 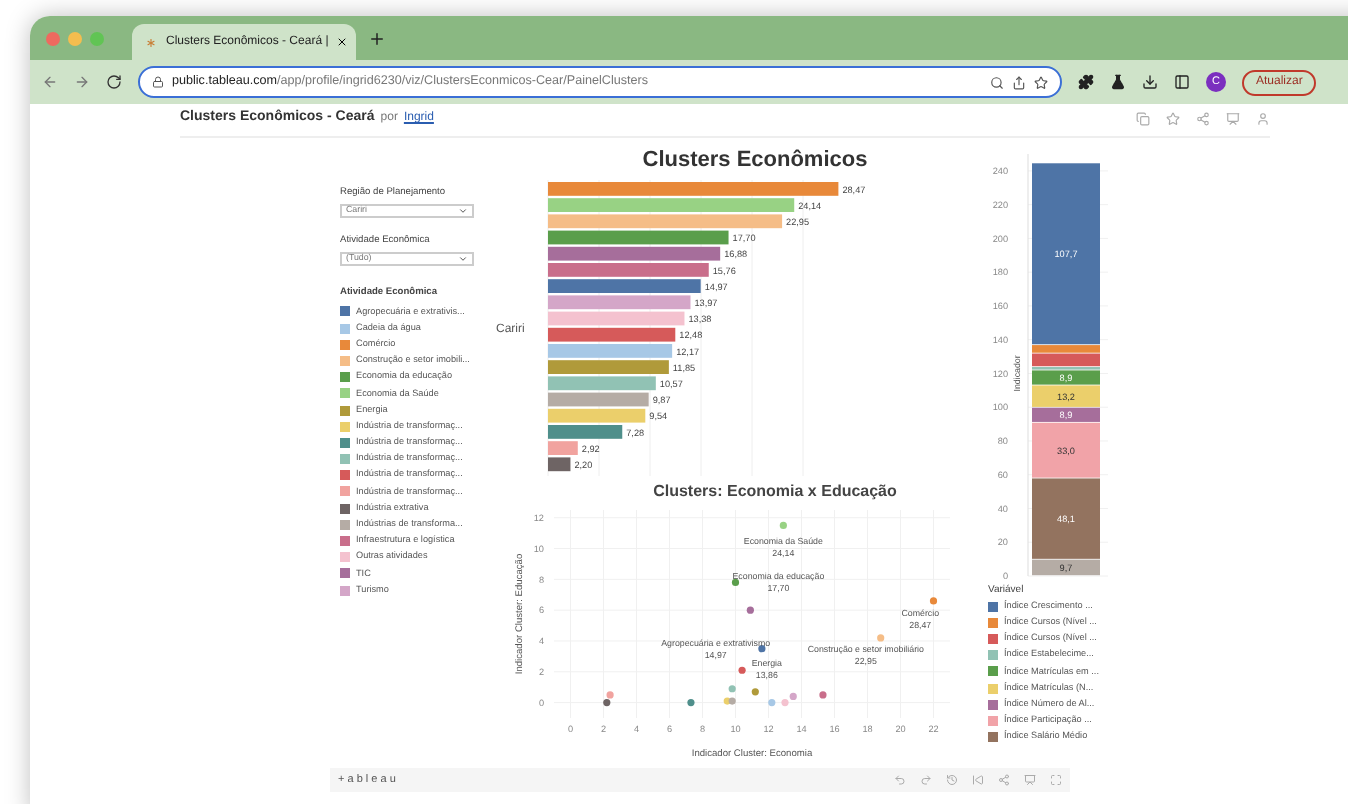 What do you see at coordinates (342, 42) in the screenshot?
I see `close-tab-icon` at bounding box center [342, 42].